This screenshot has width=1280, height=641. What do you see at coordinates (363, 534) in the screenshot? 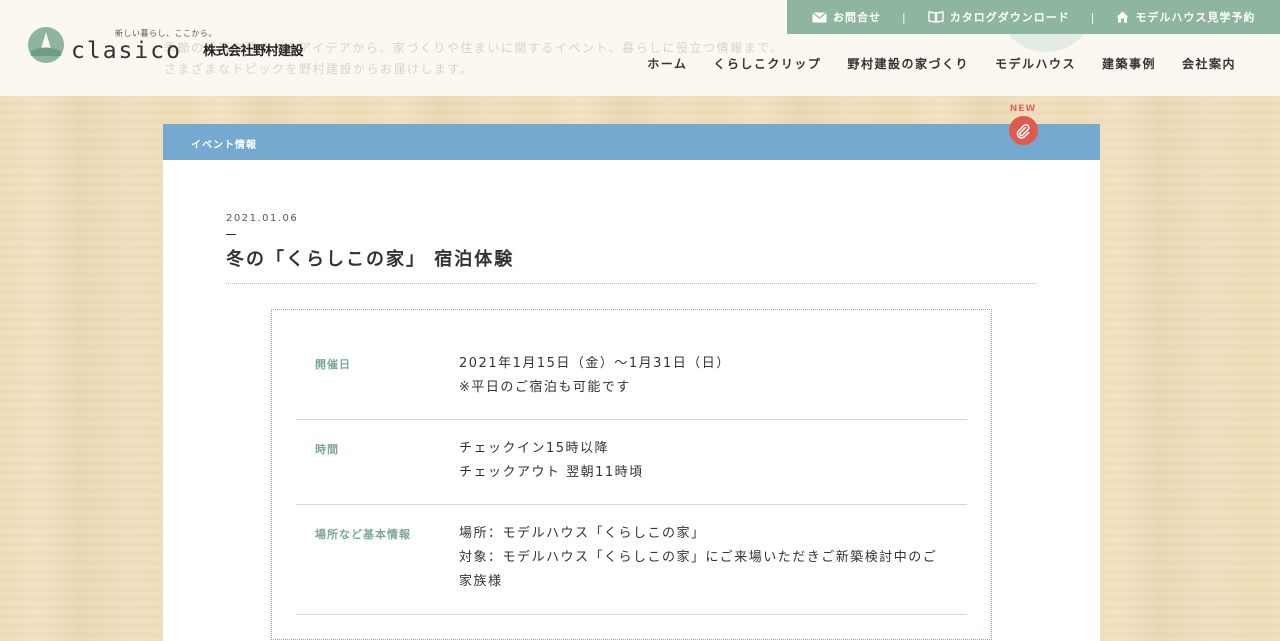
I see `detail-label: 場所など基本情報` at bounding box center [363, 534].